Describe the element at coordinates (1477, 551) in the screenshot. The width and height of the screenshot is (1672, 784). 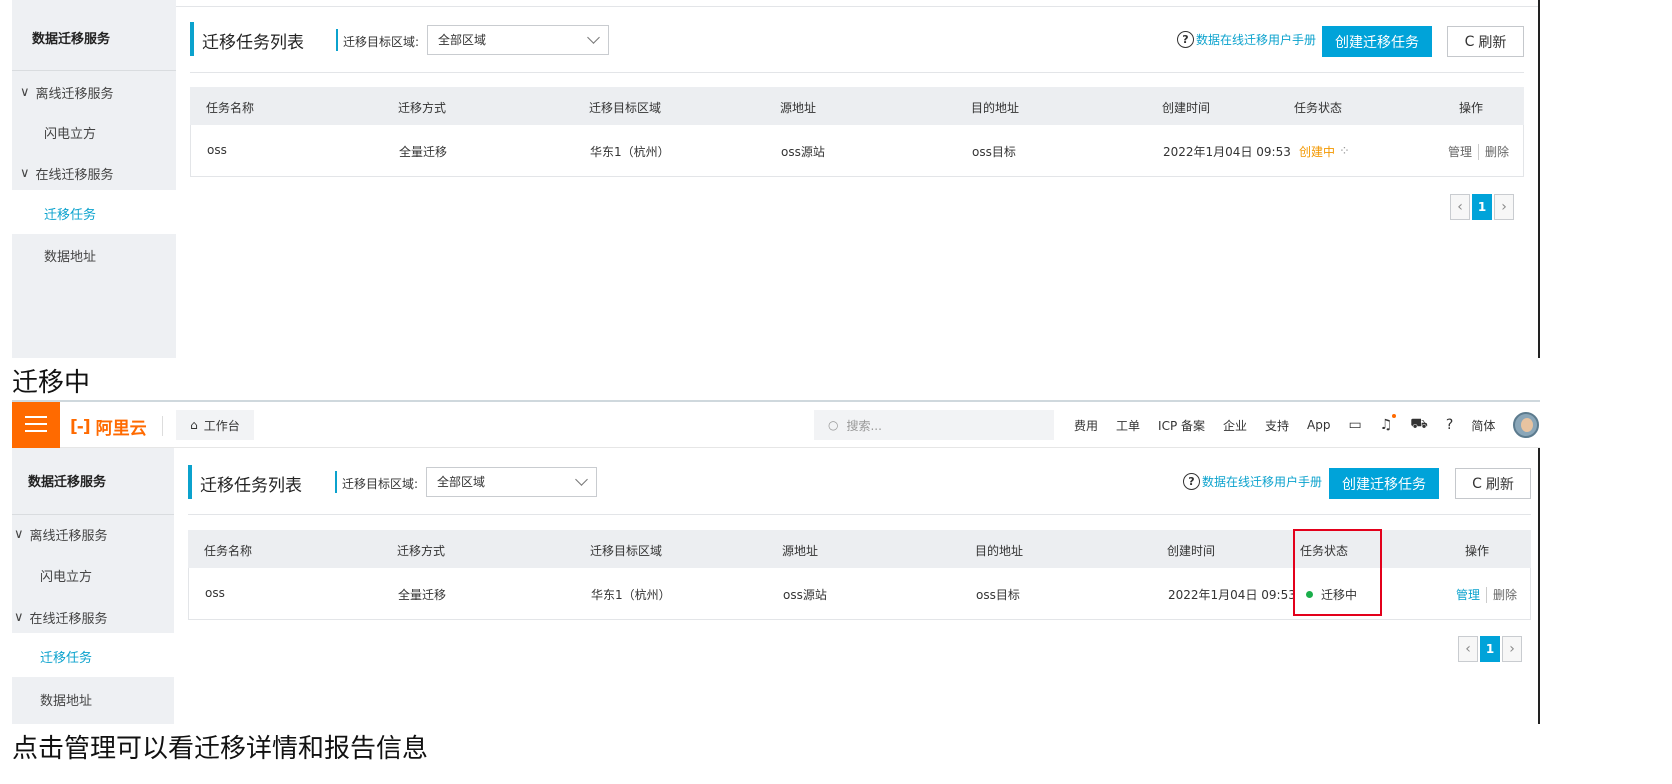
I see `column-header-actions: 操作` at that location.